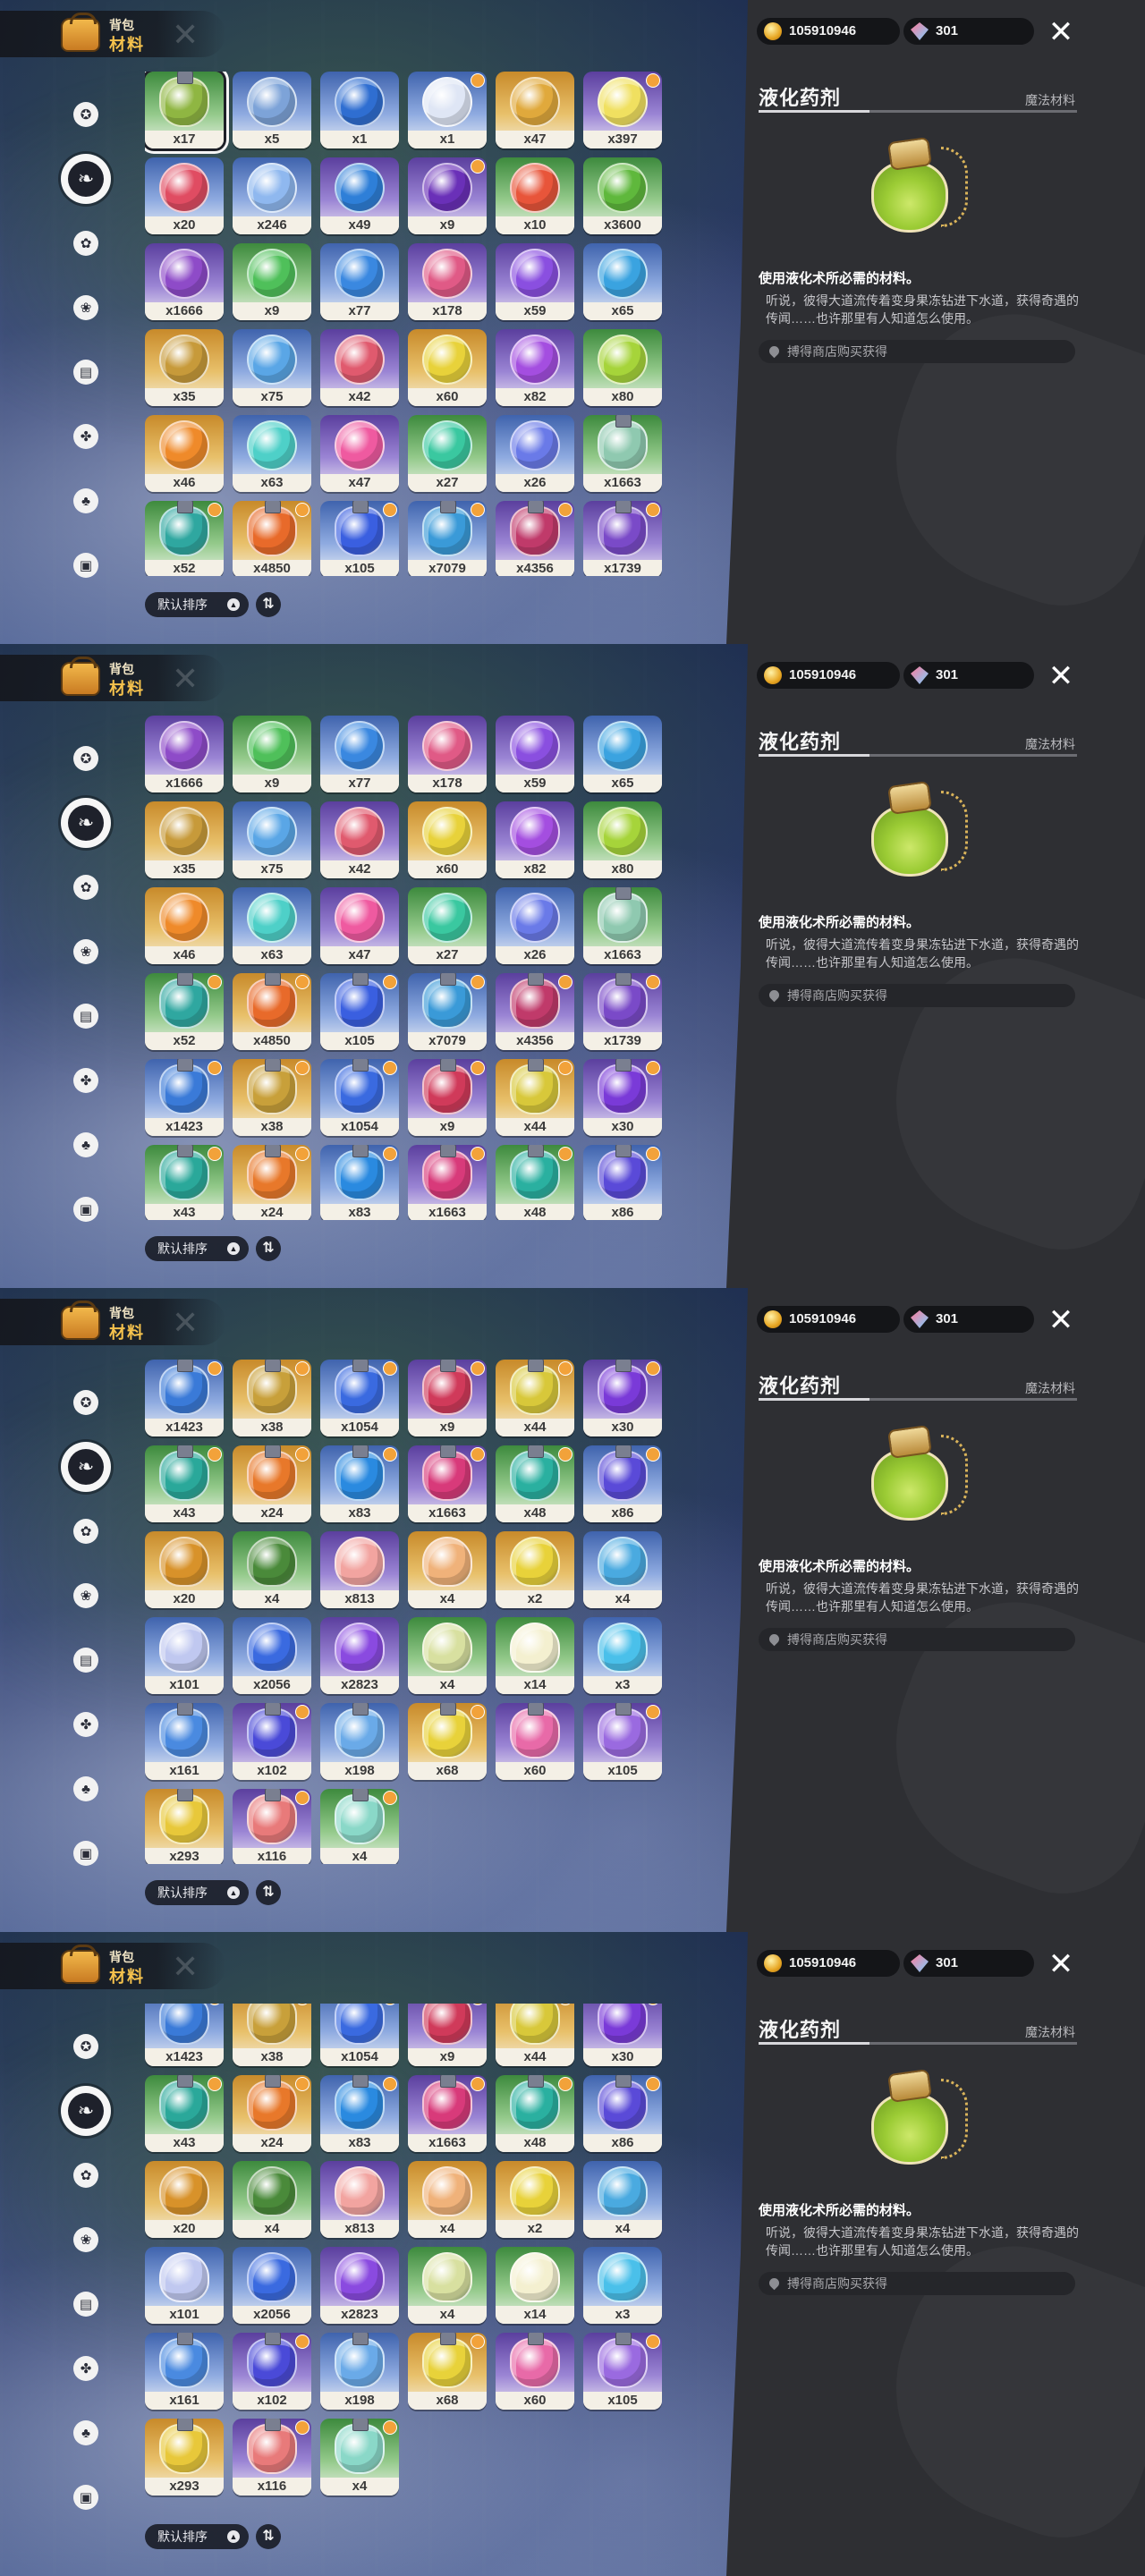  I want to click on item-slot: x1423, so click(184, 1398).